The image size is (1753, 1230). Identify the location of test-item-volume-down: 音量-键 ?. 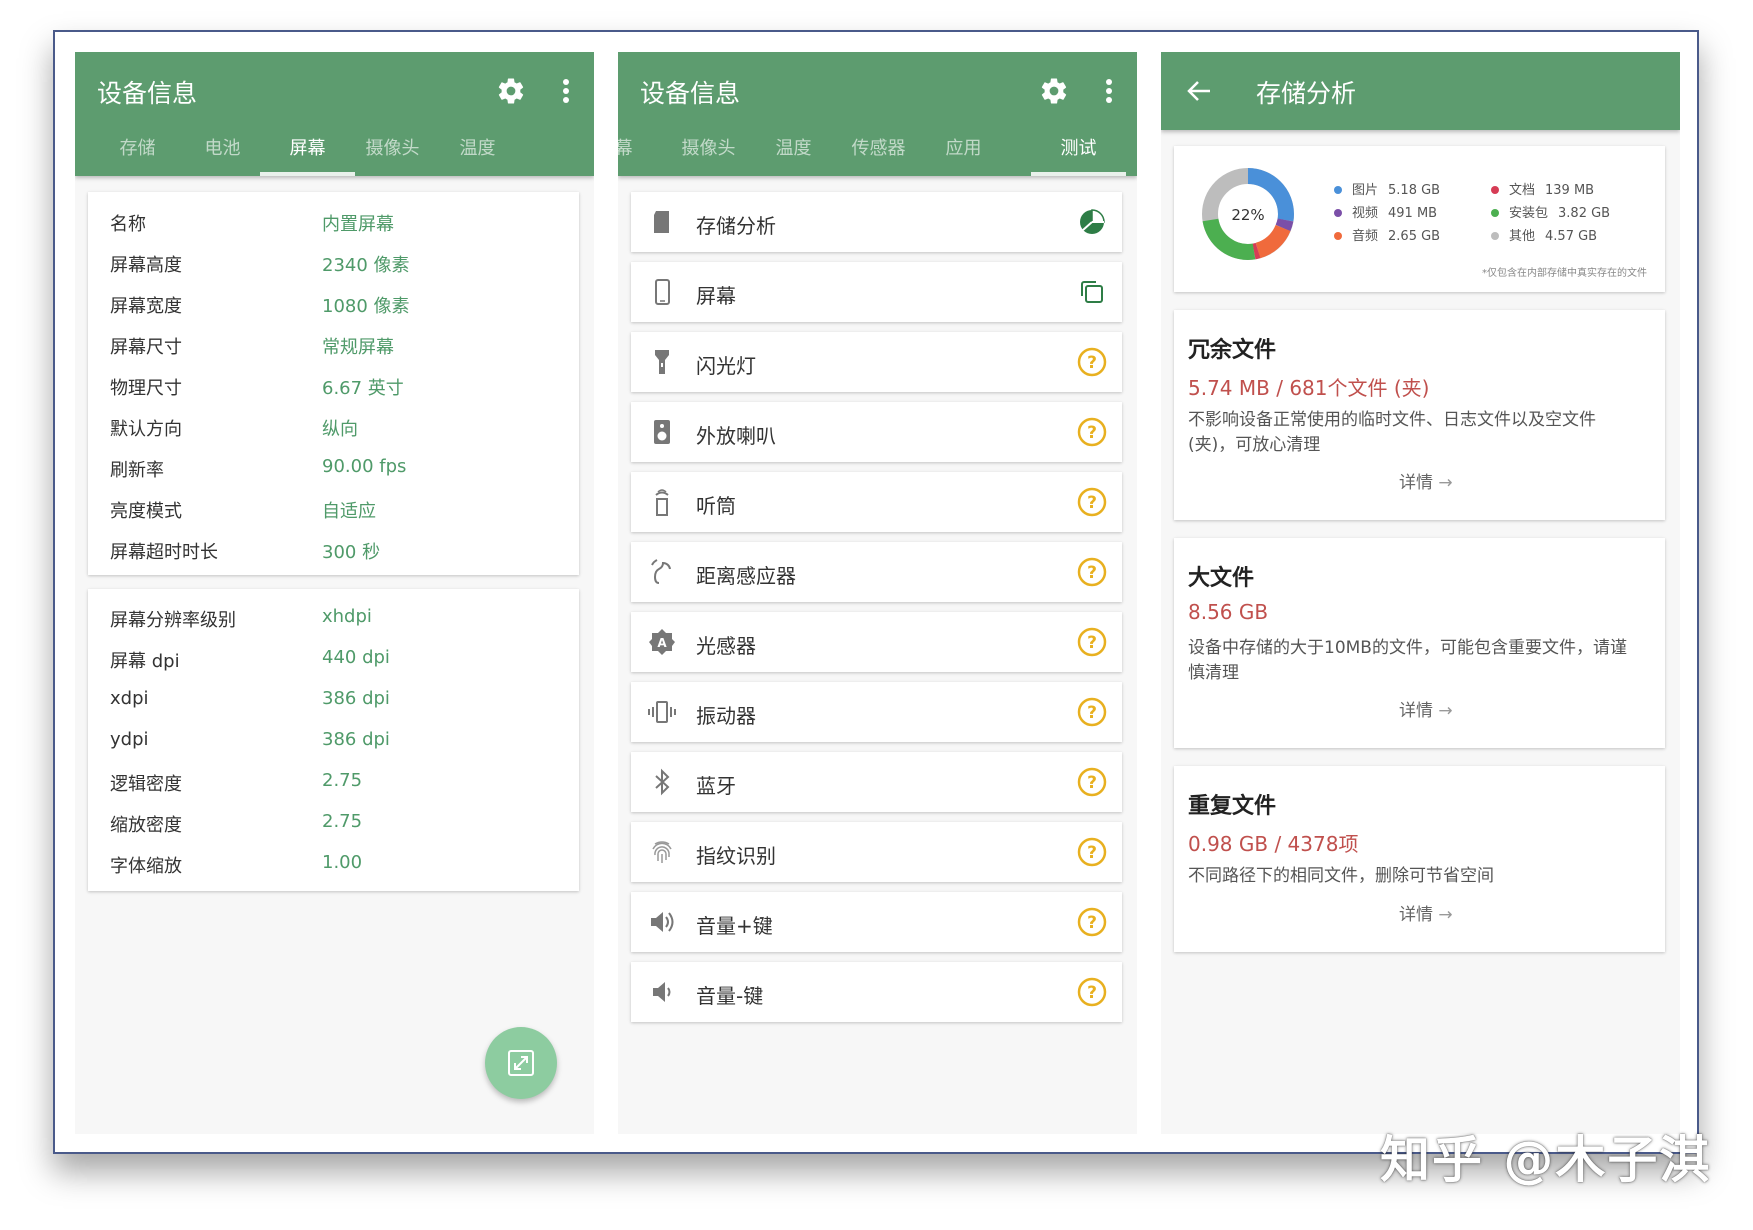
(876, 992).